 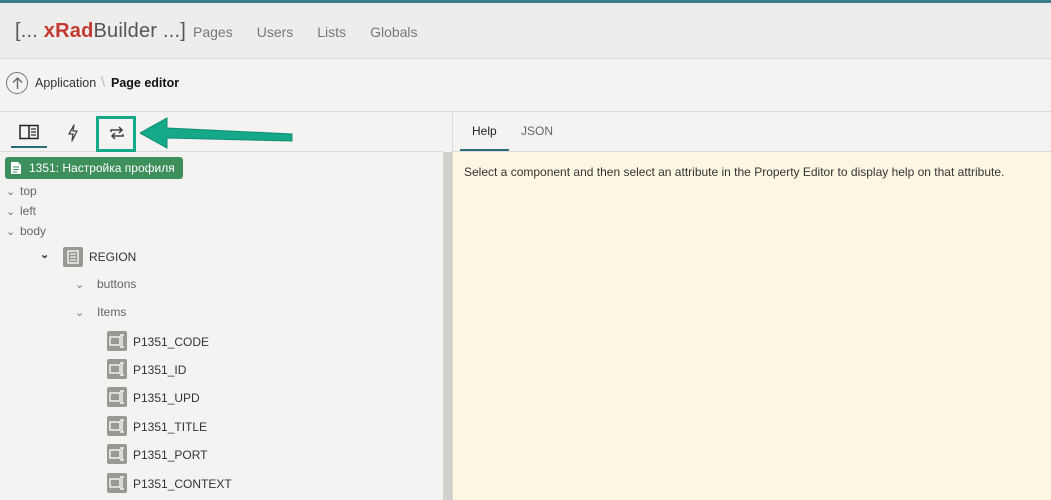 What do you see at coordinates (145, 83) in the screenshot?
I see `breadcrumb-page-editor: Page editor` at bounding box center [145, 83].